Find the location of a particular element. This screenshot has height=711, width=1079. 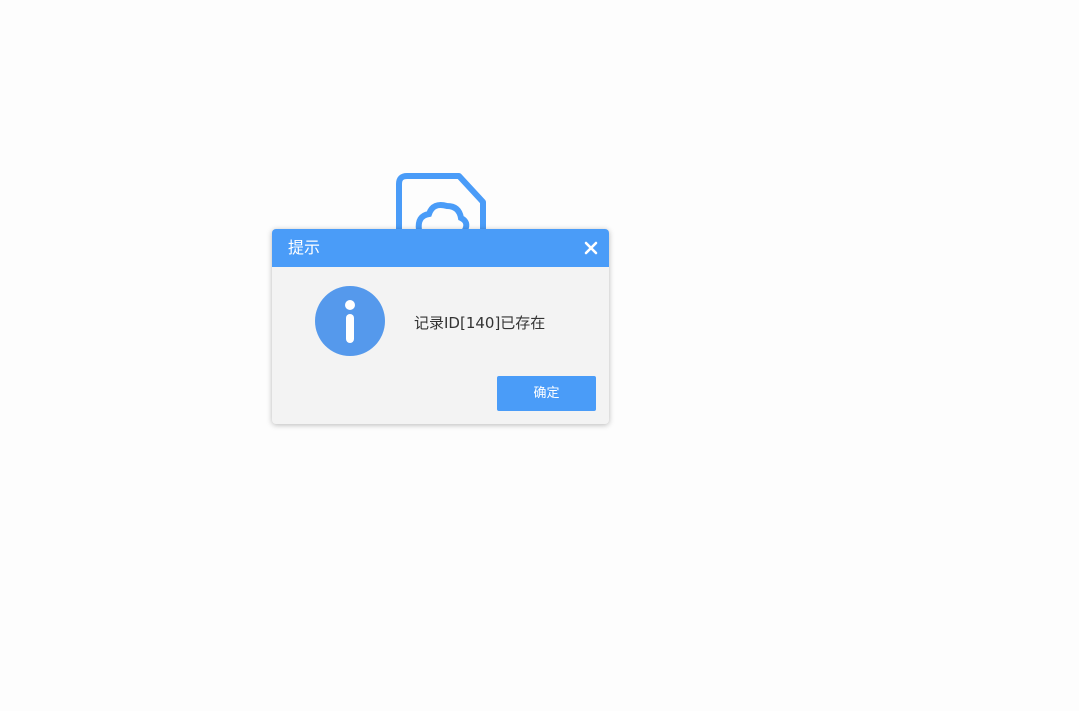

dialog-title: 提示 is located at coordinates (304, 247).